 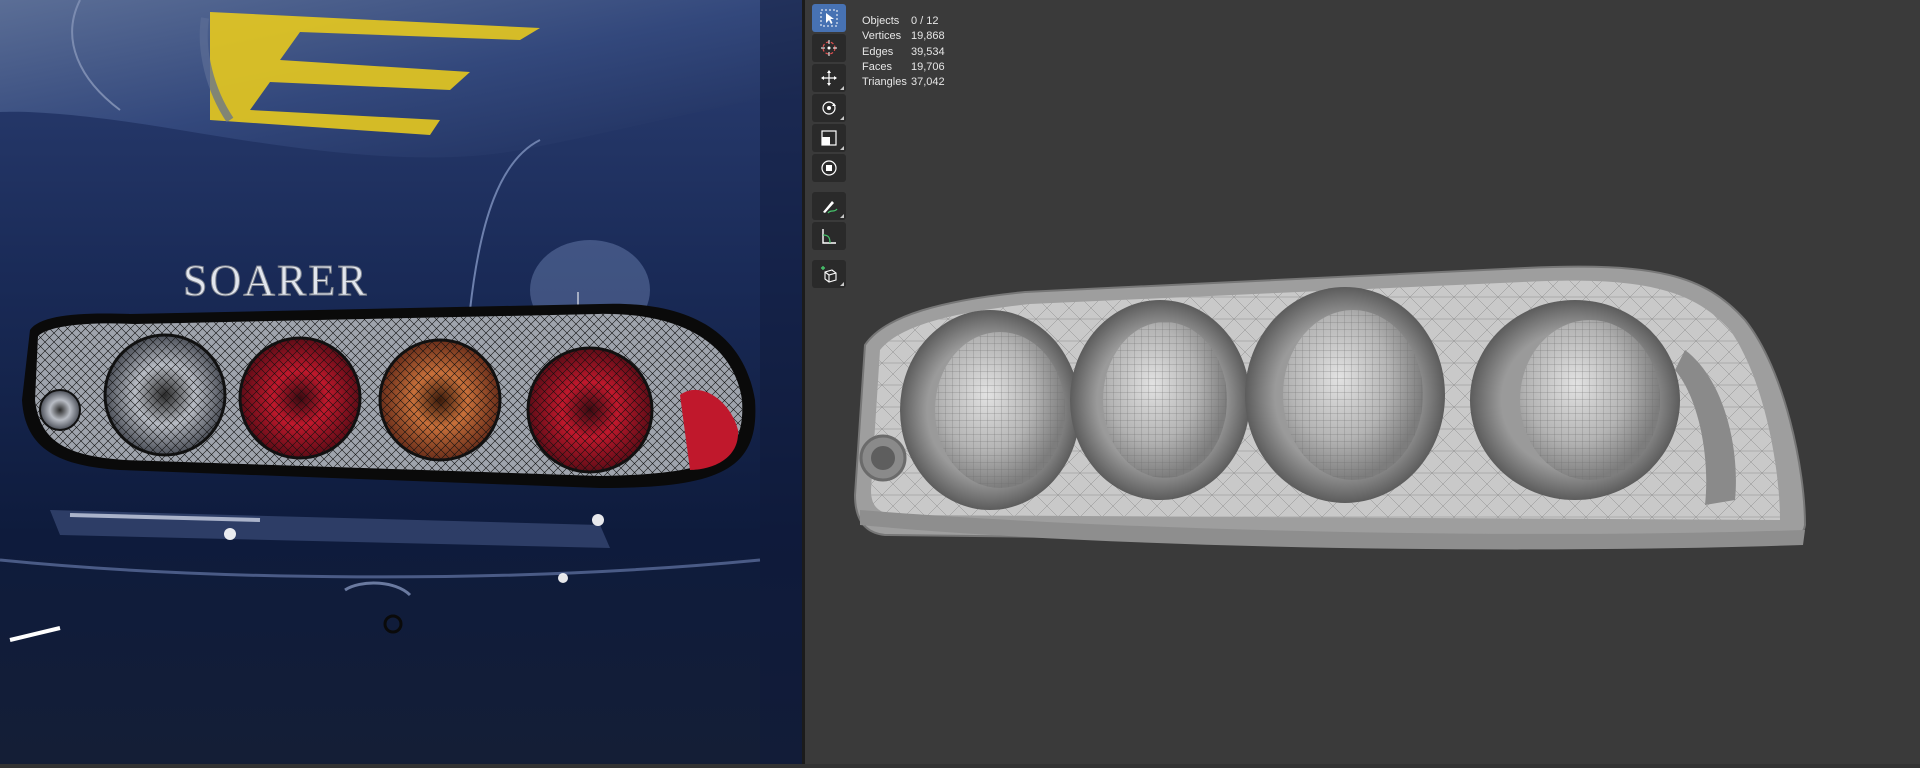 I want to click on tool-shelf, so click(x=829, y=147).